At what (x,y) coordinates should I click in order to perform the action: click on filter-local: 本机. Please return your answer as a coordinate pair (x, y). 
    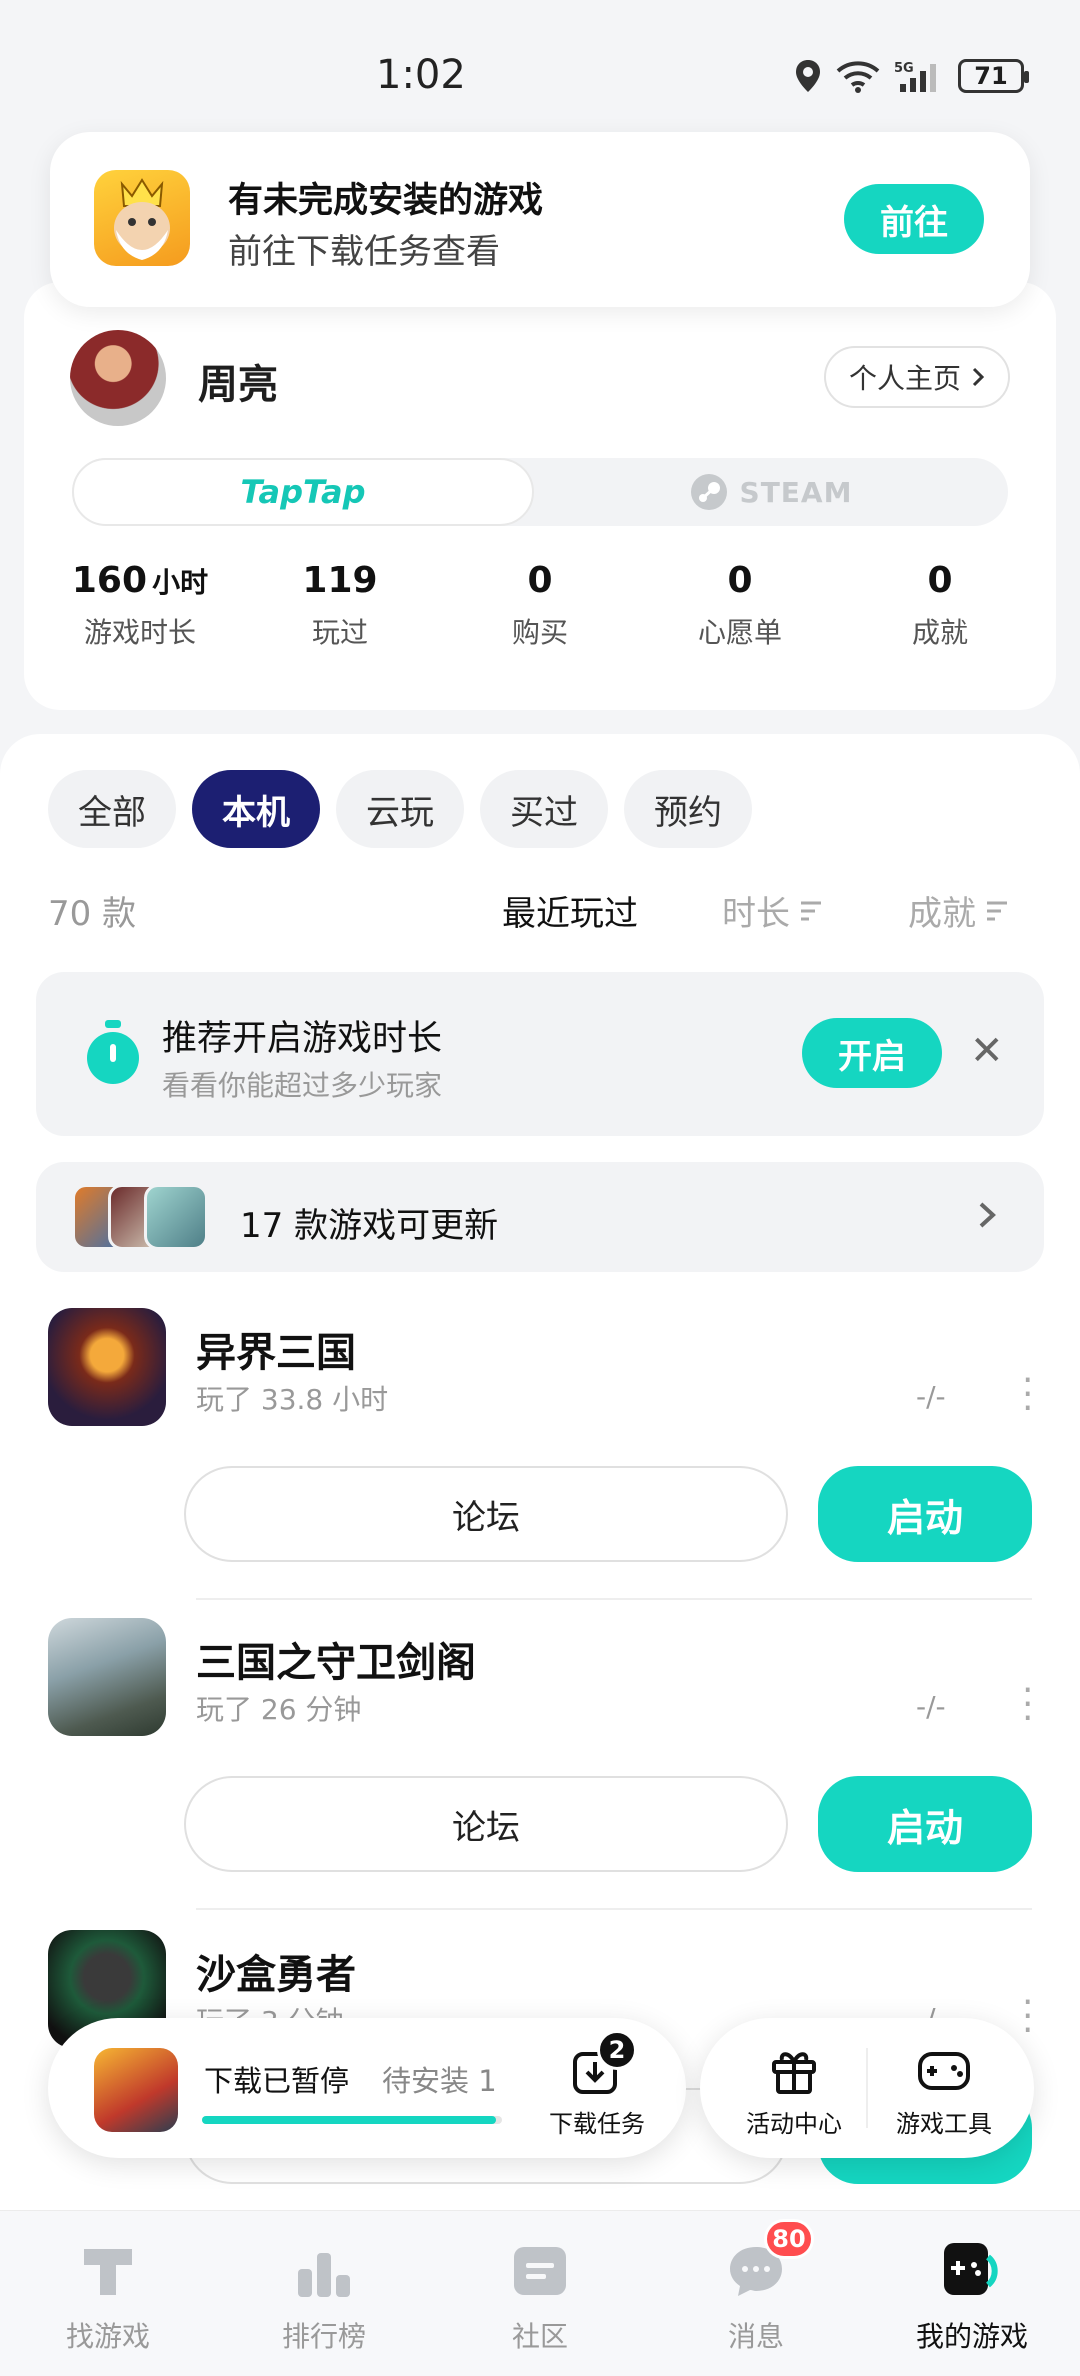
    Looking at the image, I should click on (256, 809).